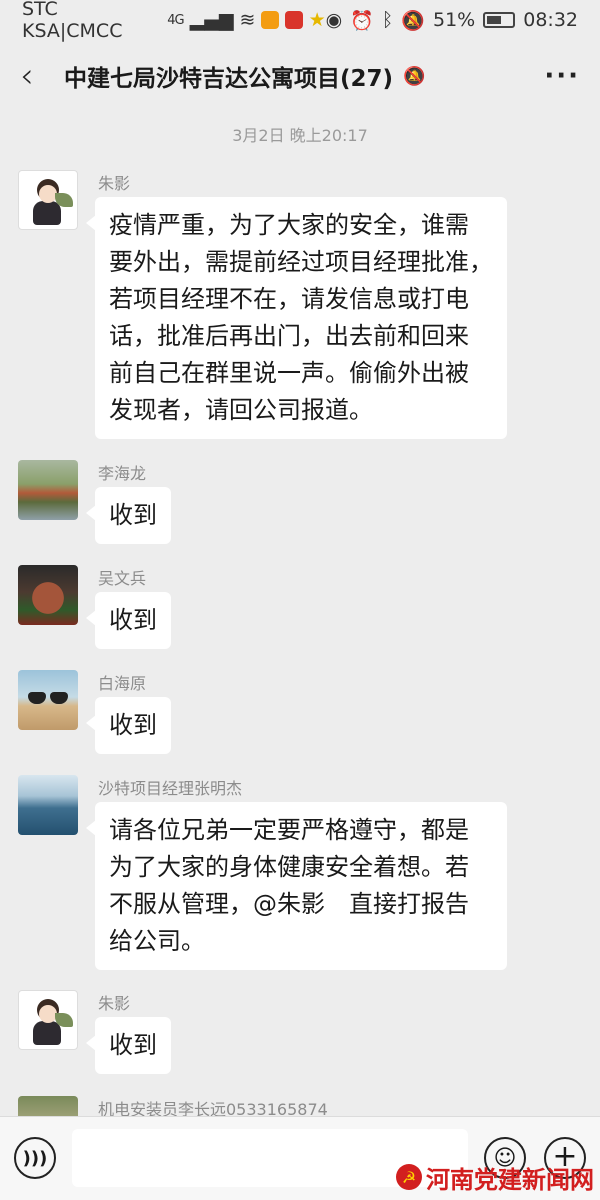 Image resolution: width=600 pixels, height=1200 pixels. I want to click on message-line: 为了大家的身体健康安全着想。若, so click(289, 867).